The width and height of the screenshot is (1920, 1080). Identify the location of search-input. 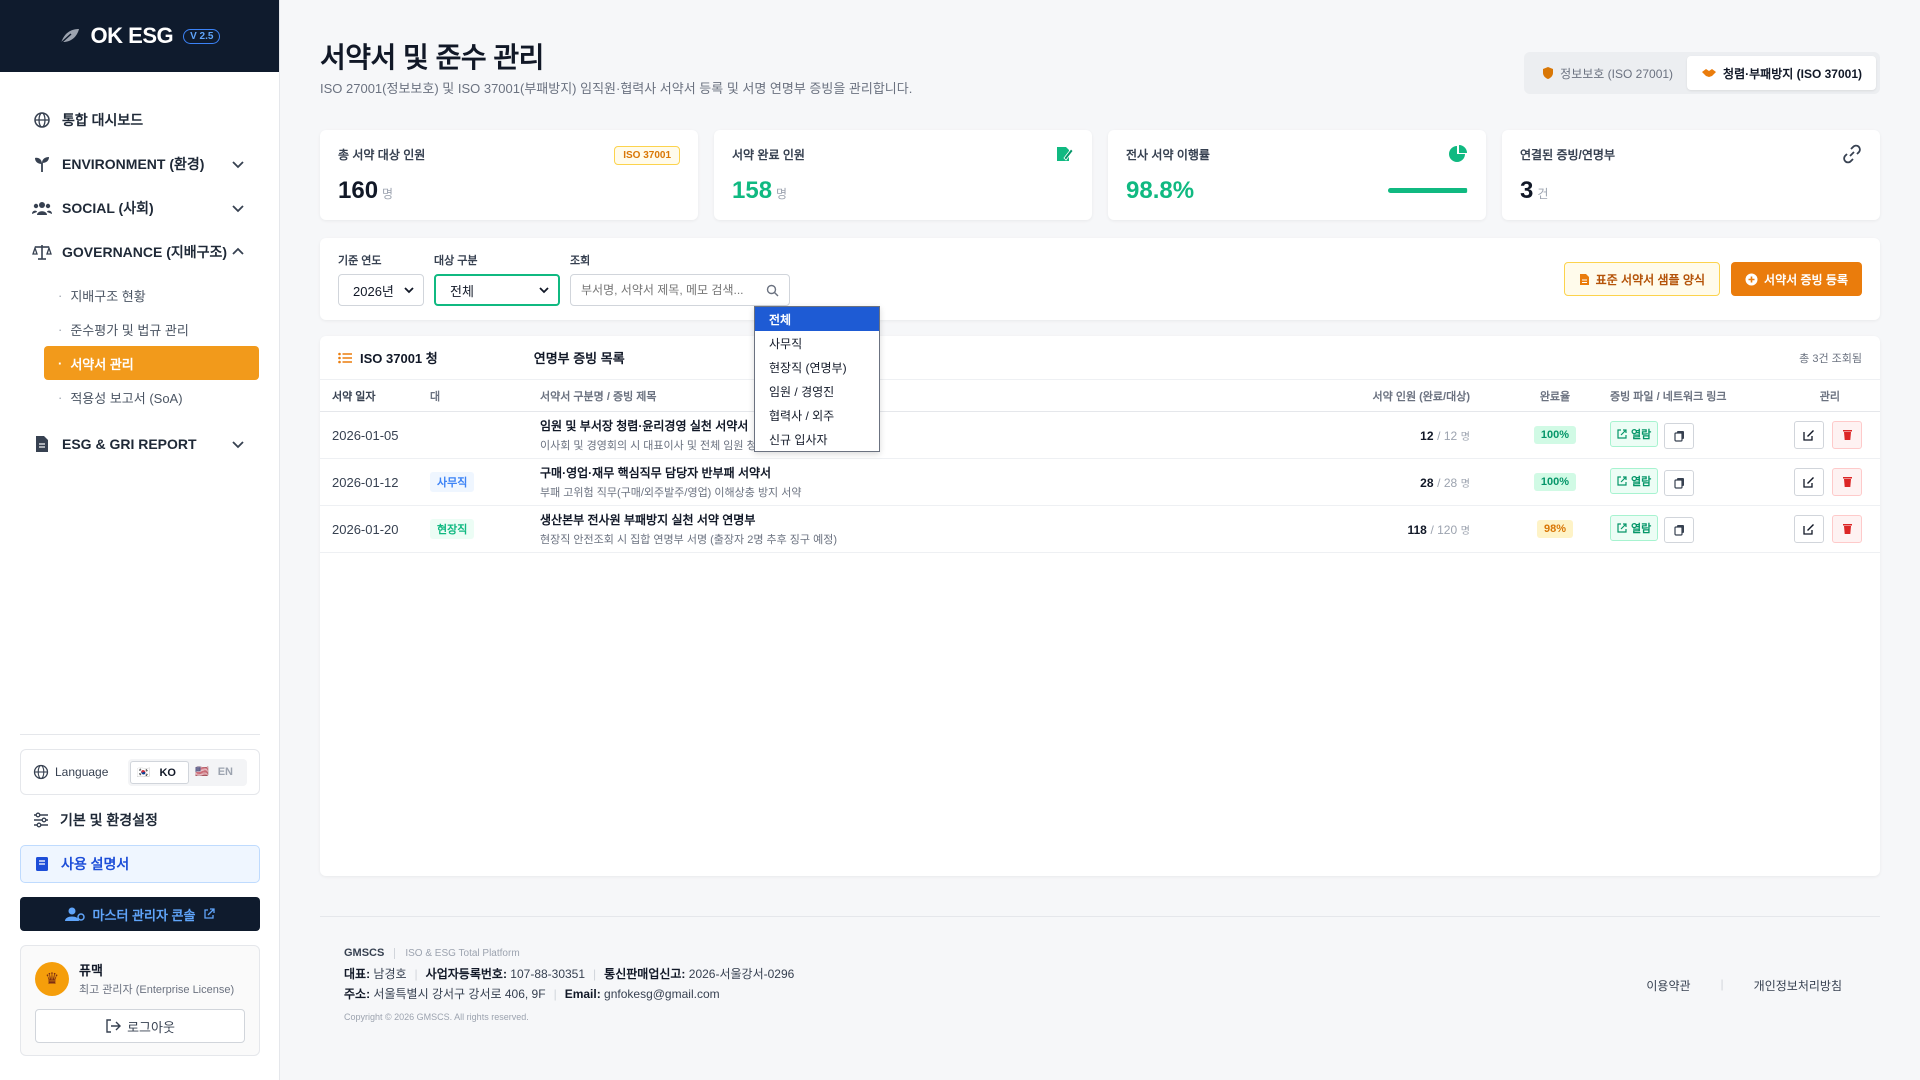
(673, 290).